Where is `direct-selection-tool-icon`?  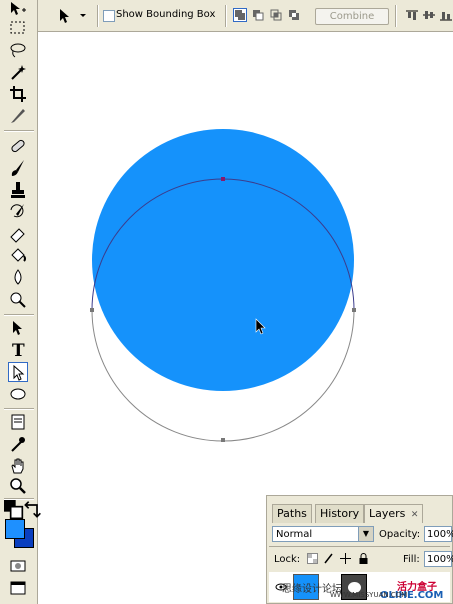 direct-selection-tool-icon is located at coordinates (18, 372).